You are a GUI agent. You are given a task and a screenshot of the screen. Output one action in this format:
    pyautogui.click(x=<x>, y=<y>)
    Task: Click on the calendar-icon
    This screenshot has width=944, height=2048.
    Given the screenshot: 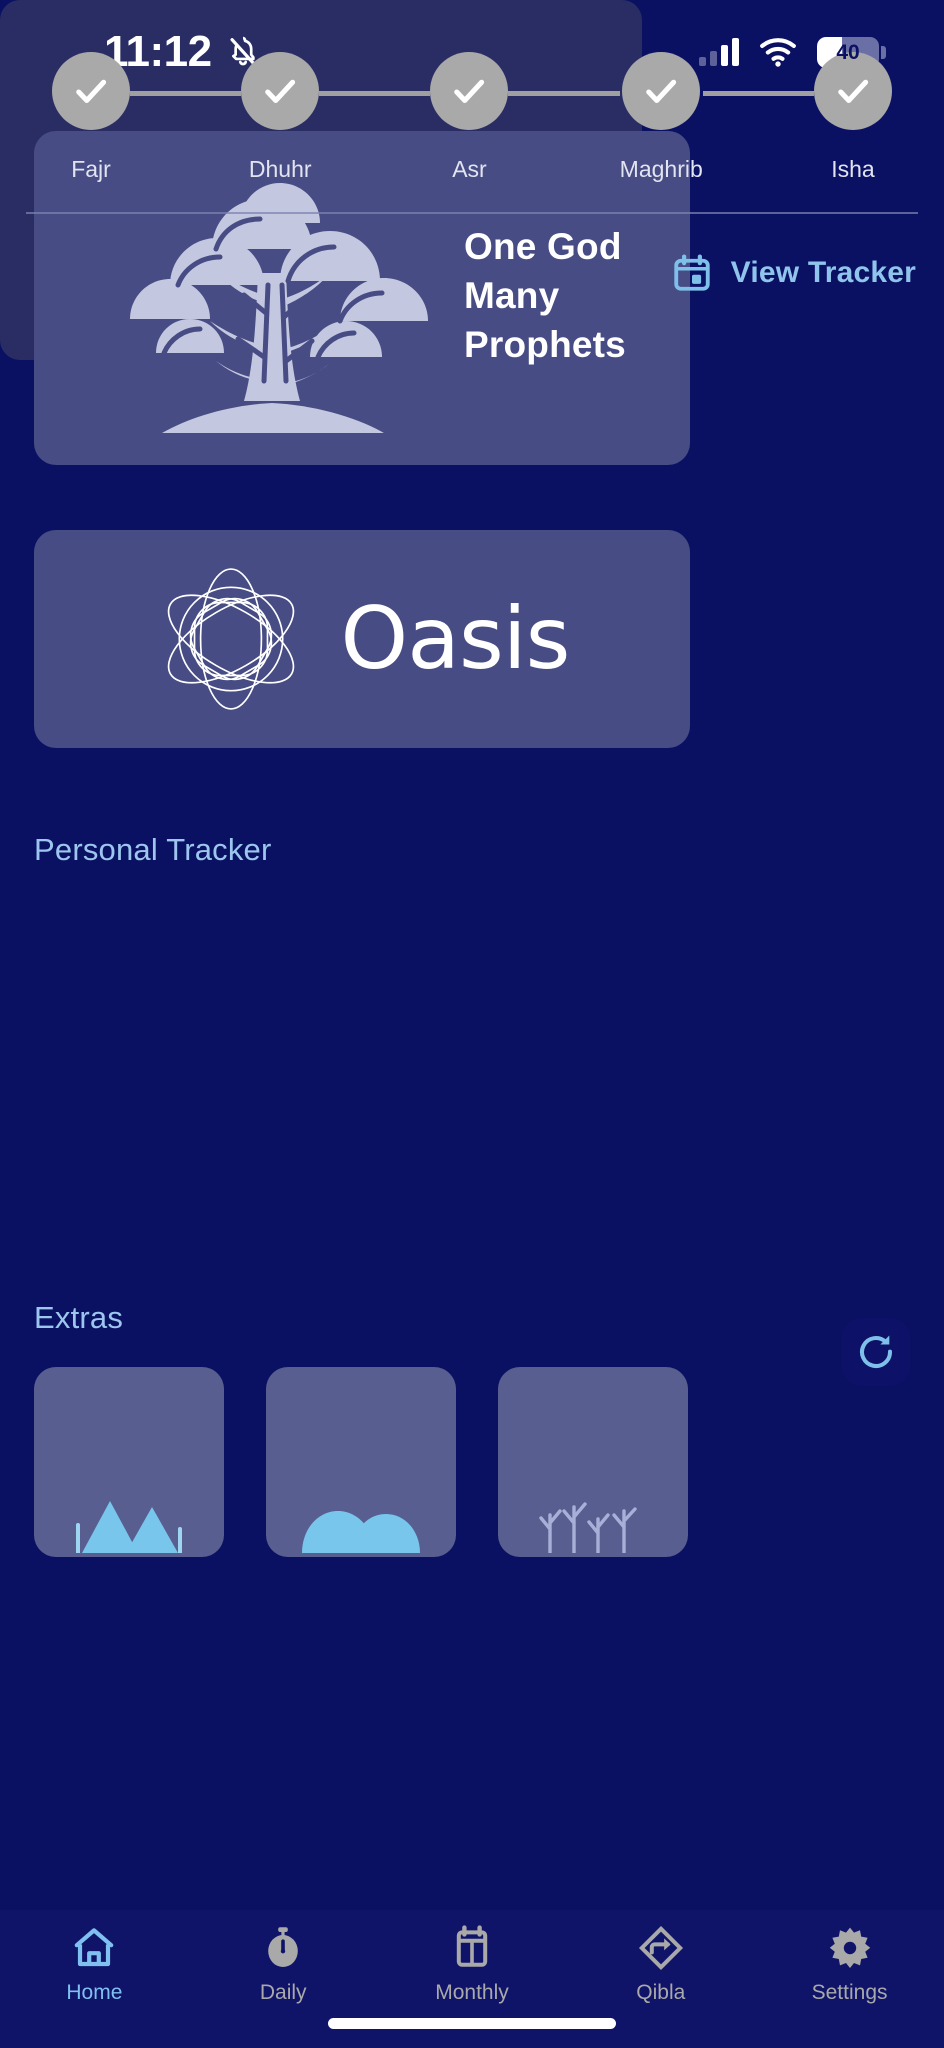 What is the action you would take?
    pyautogui.click(x=691, y=272)
    